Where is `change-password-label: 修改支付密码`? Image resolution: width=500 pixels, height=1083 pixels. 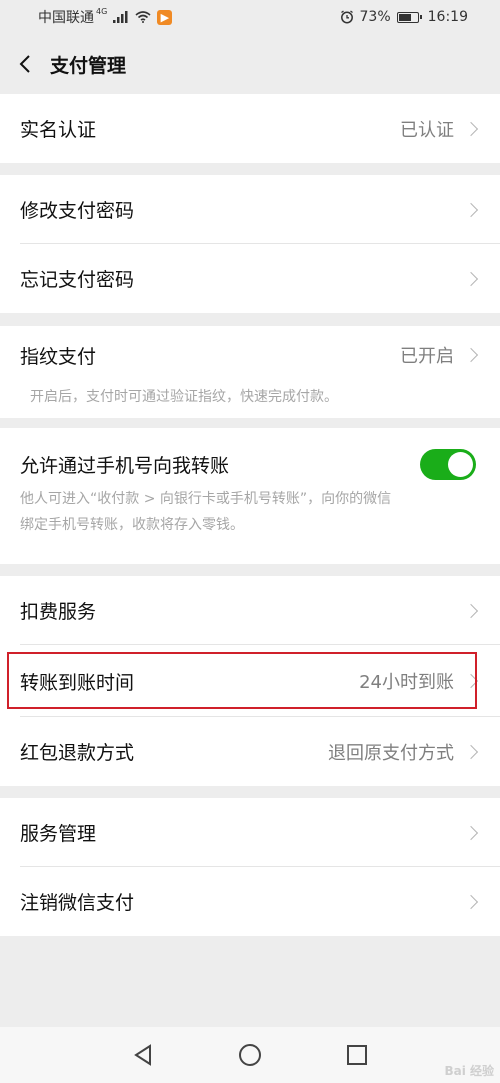
change-password-label: 修改支付密码 is located at coordinates (77, 211).